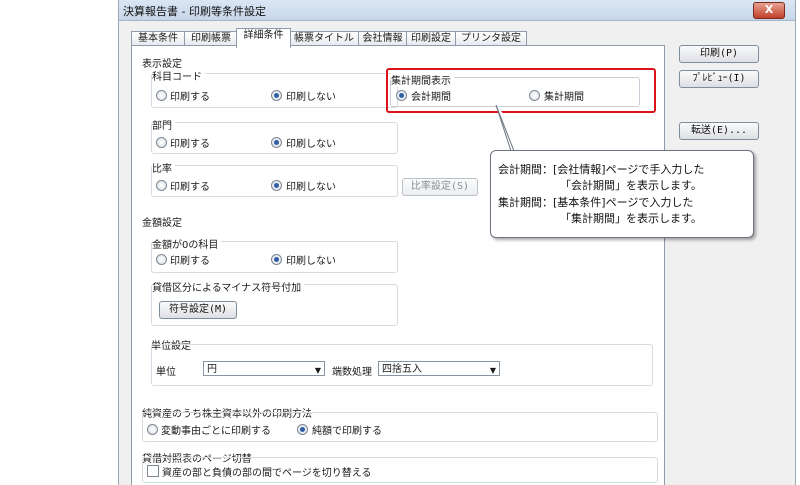 Image resolution: width=800 pixels, height=485 pixels. Describe the element at coordinates (276, 95) in the screenshot. I see `subject-code-noprint-radio` at that location.